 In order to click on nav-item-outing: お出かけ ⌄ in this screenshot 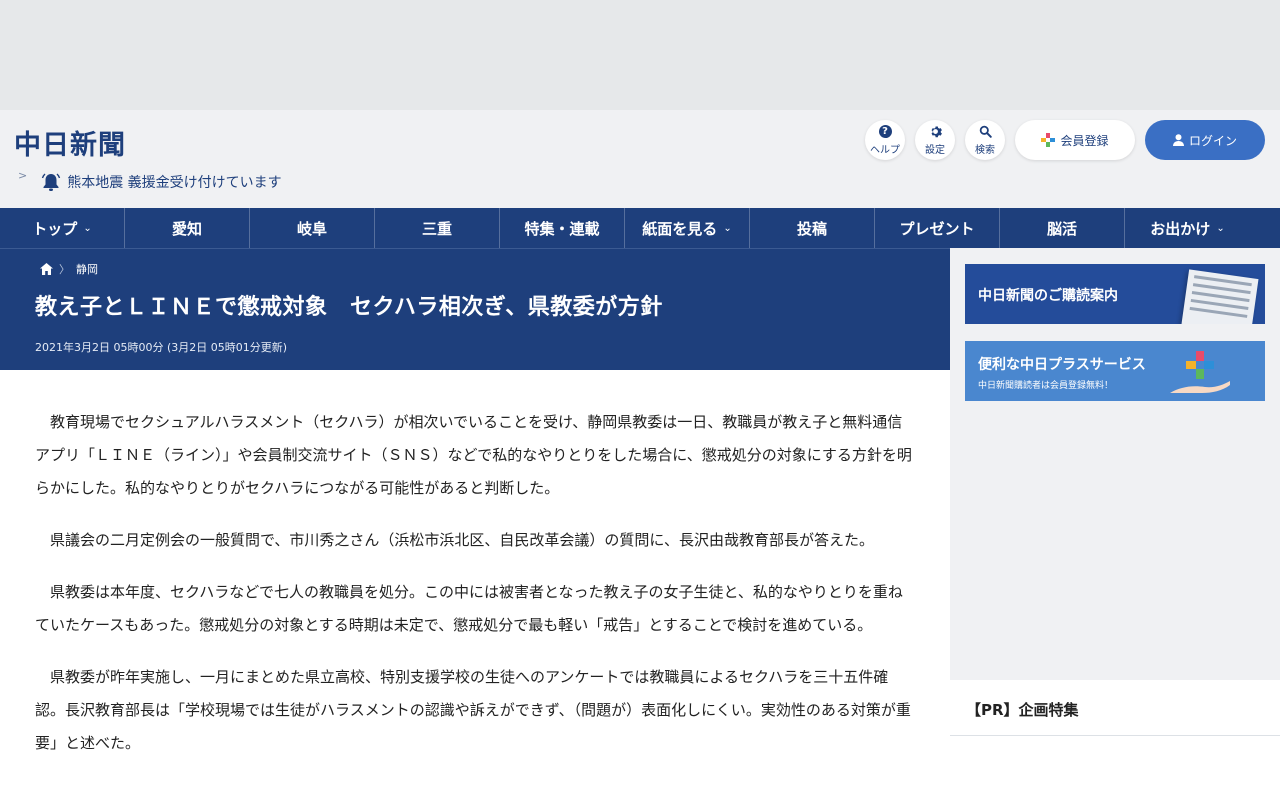, I will do `click(1187, 228)`.